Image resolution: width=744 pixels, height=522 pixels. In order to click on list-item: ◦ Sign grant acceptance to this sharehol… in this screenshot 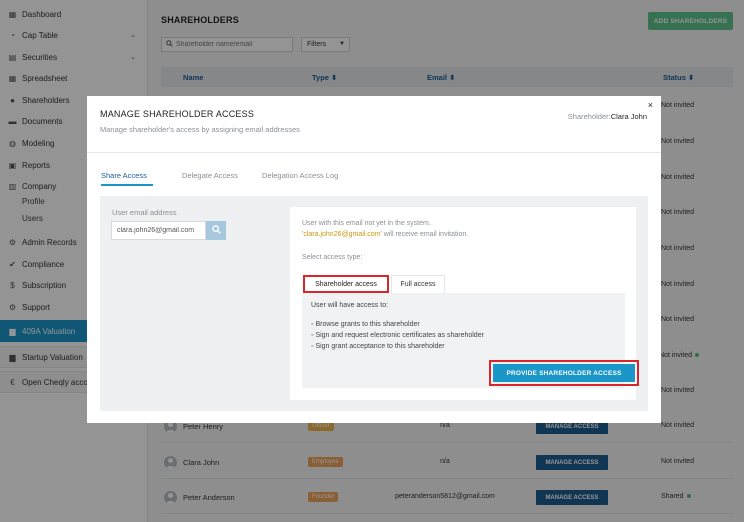, I will do `click(378, 346)`.